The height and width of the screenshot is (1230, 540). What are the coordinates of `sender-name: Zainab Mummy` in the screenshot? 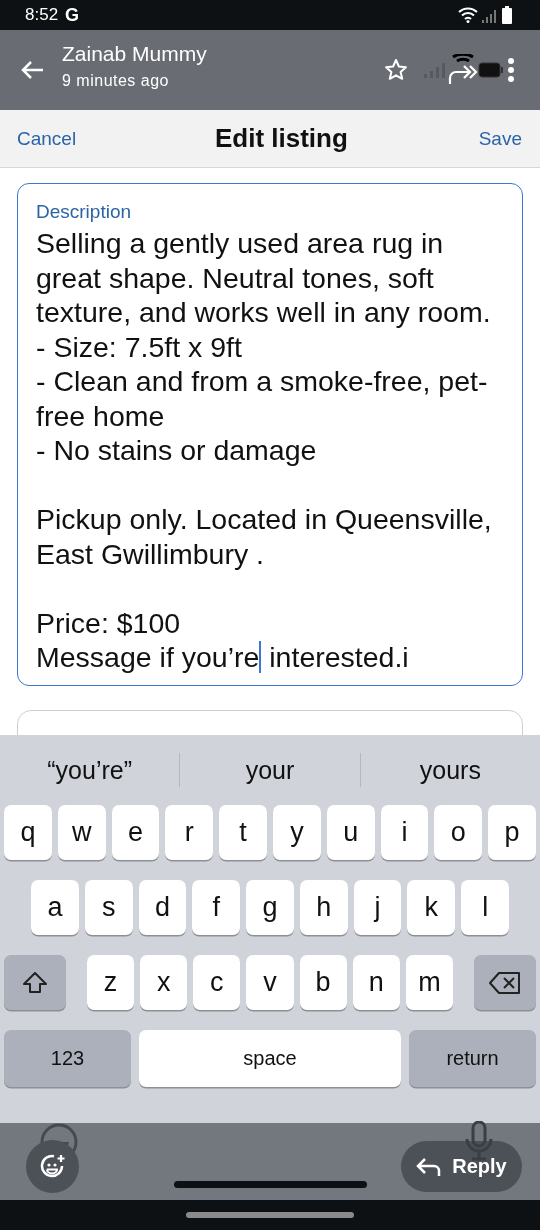 It's located at (135, 54).